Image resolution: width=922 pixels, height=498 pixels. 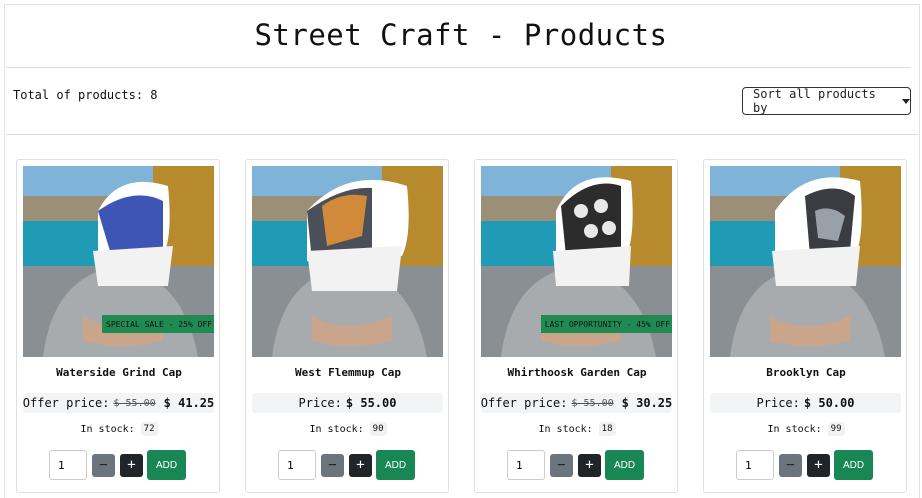 What do you see at coordinates (576, 261) in the screenshot?
I see `product-image: LAST OPPORTUNITY - 45% OFF` at bounding box center [576, 261].